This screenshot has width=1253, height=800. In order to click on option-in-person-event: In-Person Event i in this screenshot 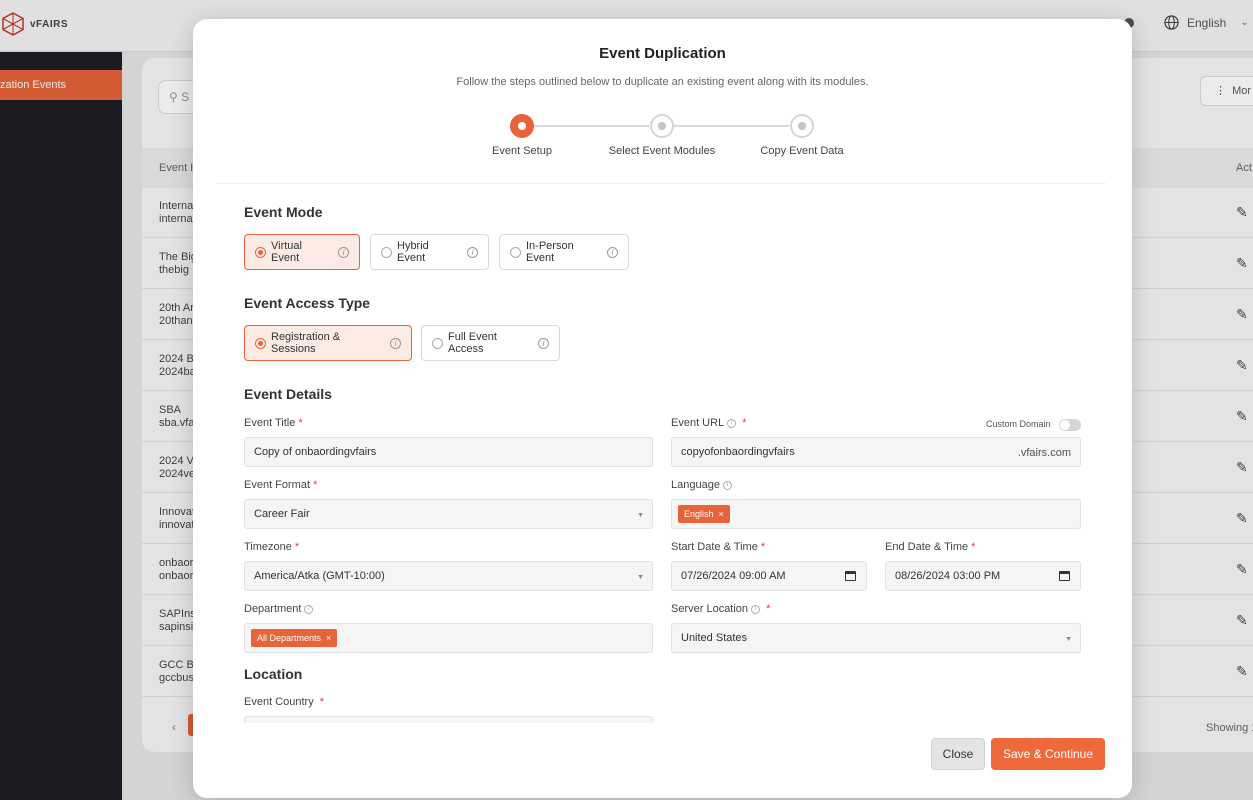, I will do `click(564, 252)`.